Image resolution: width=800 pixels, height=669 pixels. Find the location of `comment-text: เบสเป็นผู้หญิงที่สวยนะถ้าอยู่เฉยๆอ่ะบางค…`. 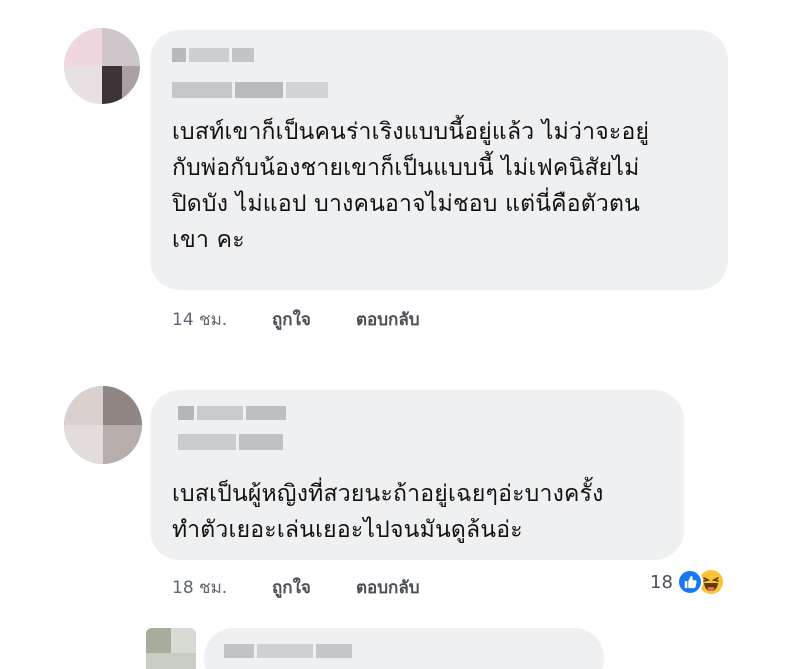

comment-text: เบสเป็นผู้หญิงที่สวยนะถ้าอยู่เฉยๆอ่ะบางค… is located at coordinates (388, 512).